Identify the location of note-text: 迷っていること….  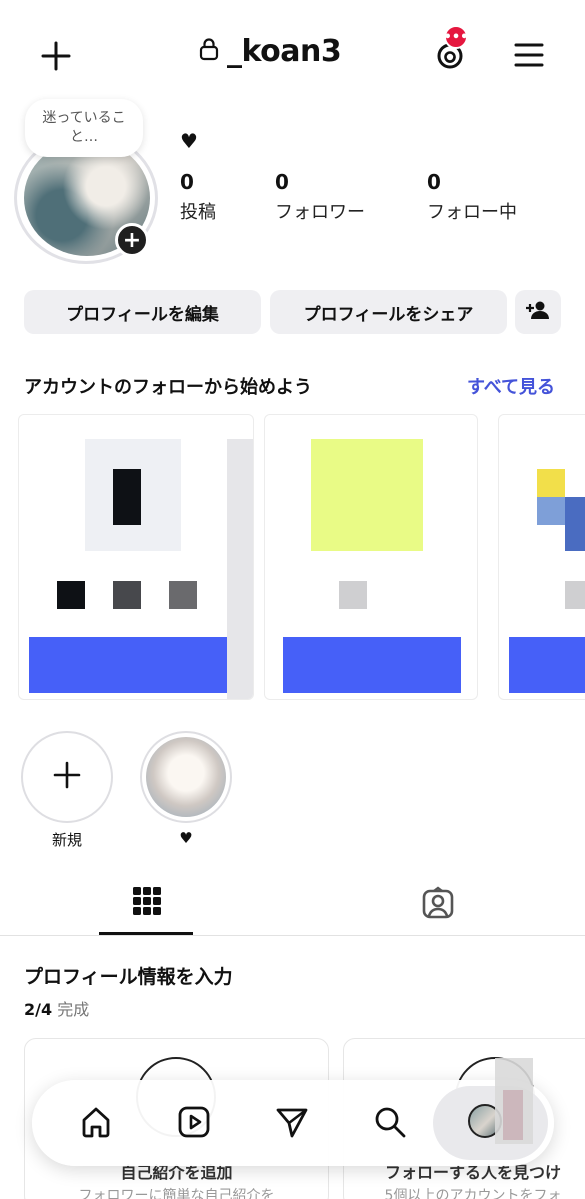
(84, 127).